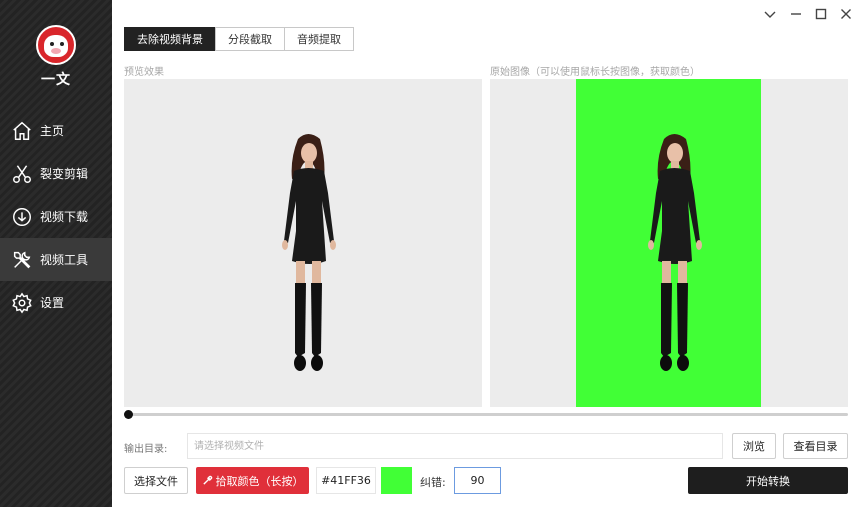  What do you see at coordinates (22, 217) in the screenshot?
I see `download-icon` at bounding box center [22, 217].